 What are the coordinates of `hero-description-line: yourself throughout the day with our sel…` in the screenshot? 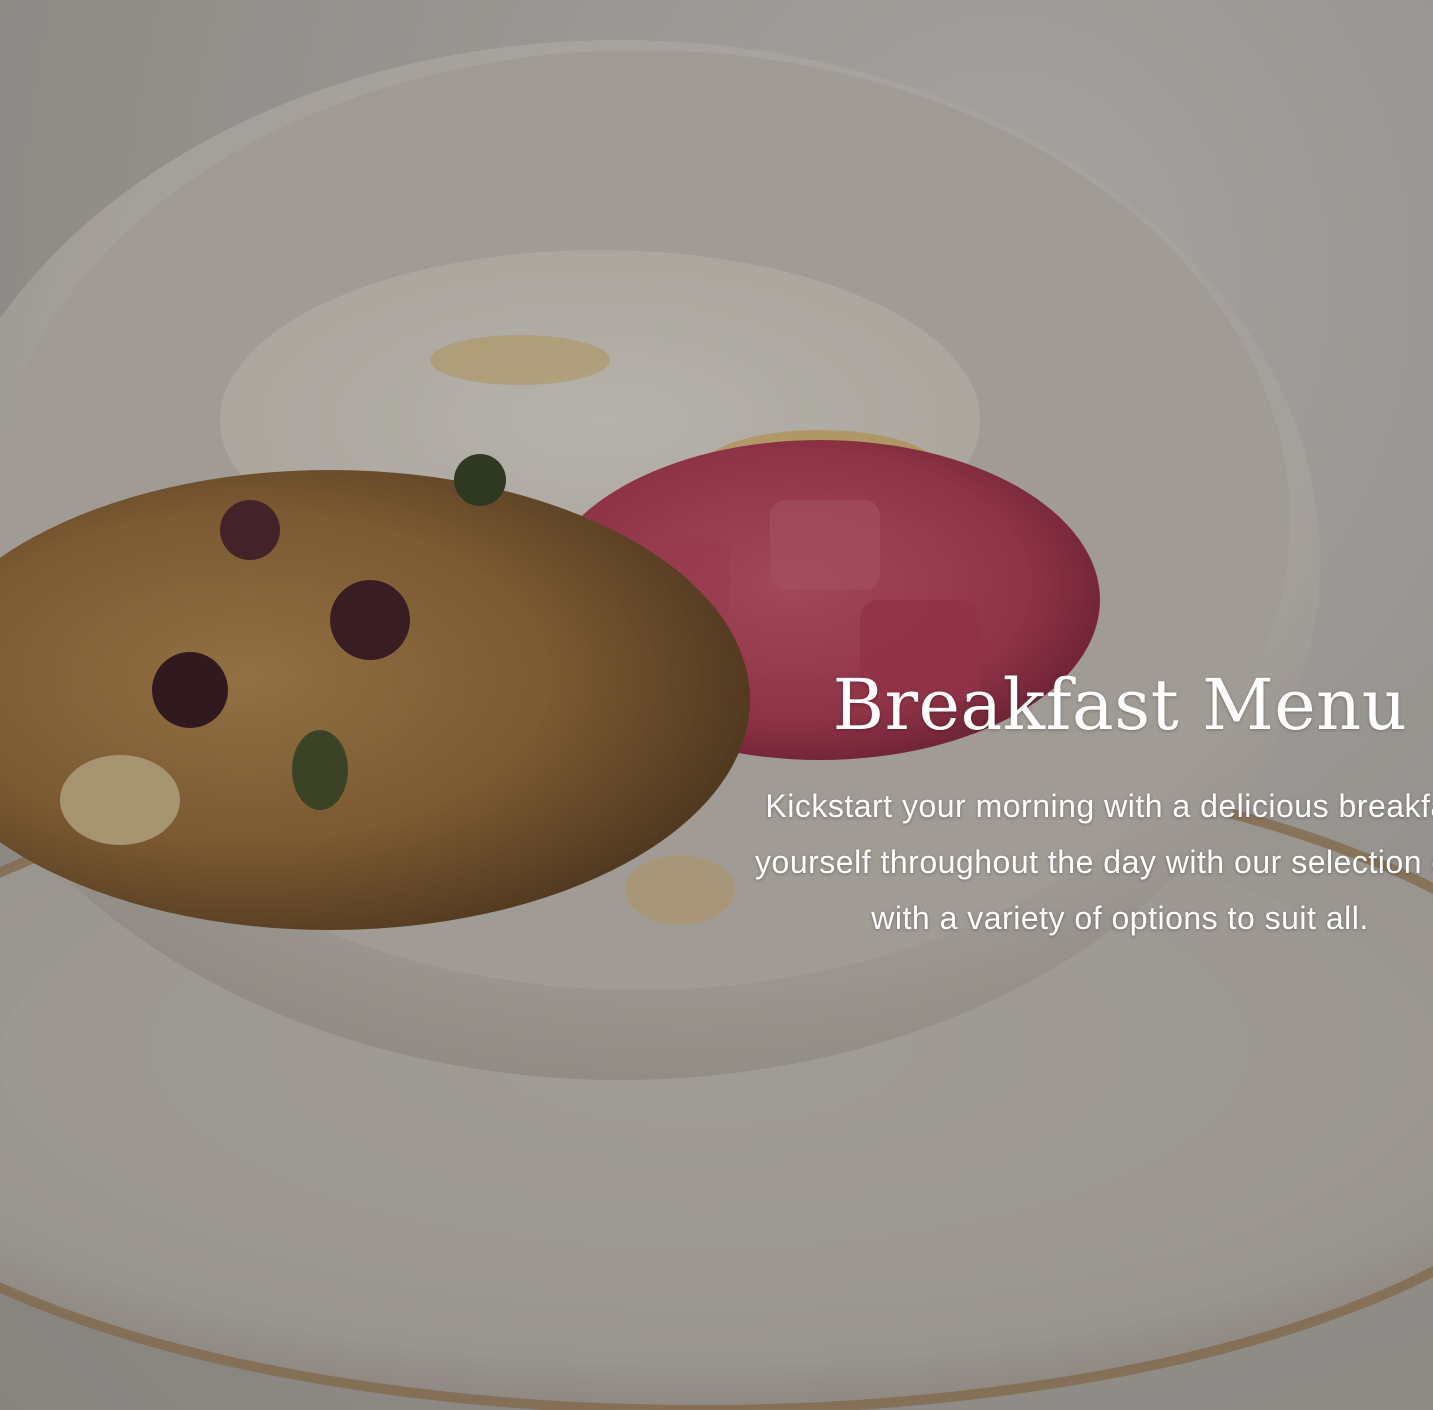 It's located at (1094, 862).